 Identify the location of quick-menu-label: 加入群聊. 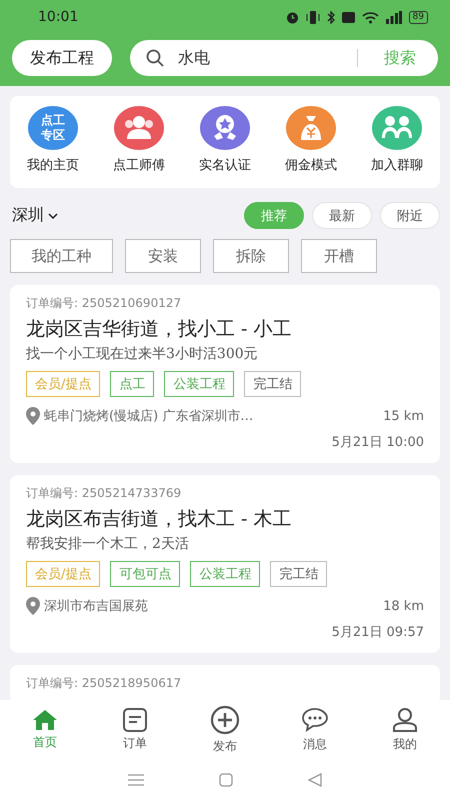
(397, 165).